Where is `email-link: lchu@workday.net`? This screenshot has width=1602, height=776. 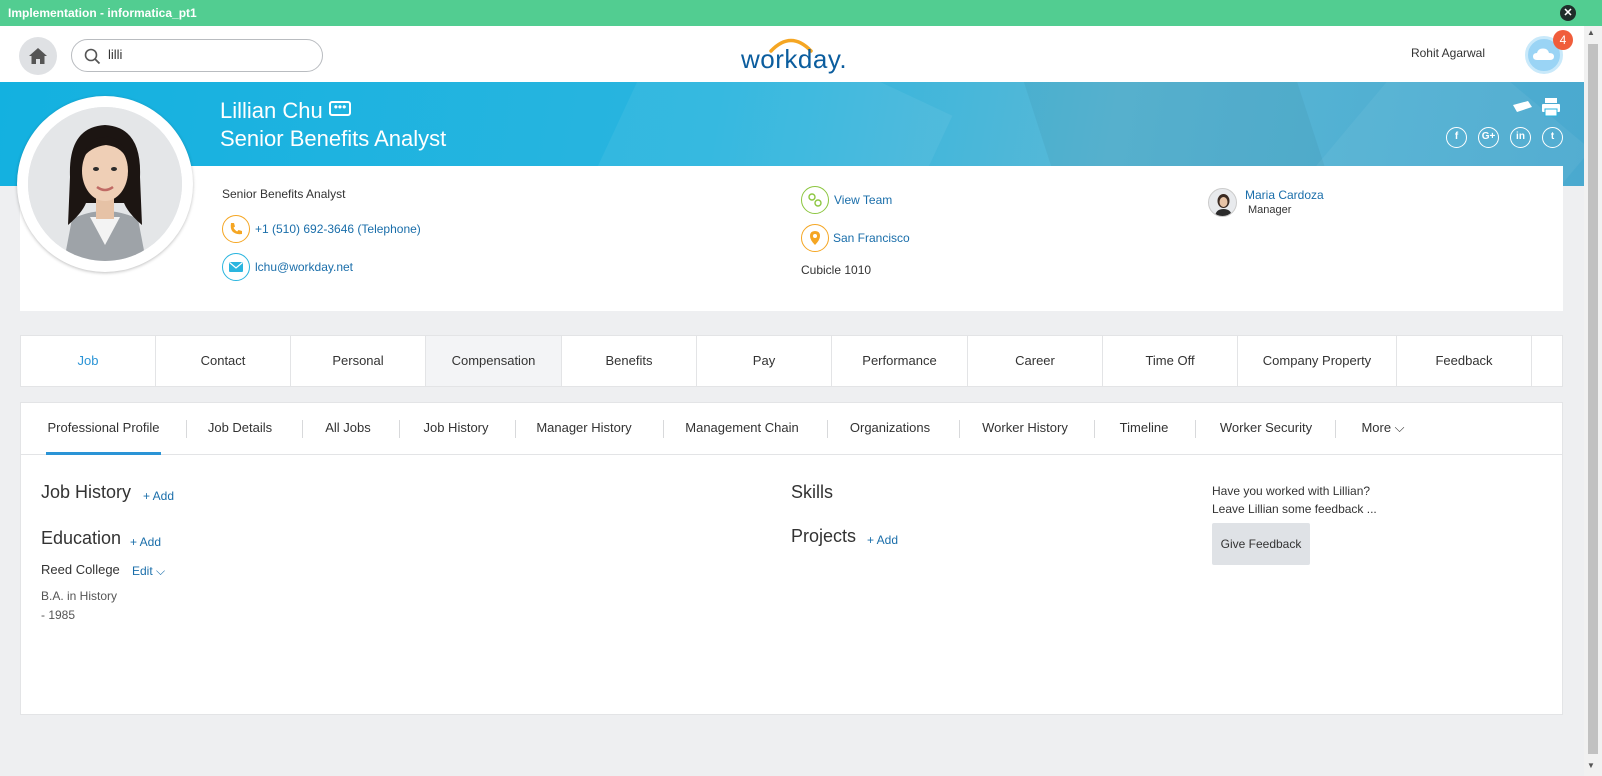
email-link: lchu@workday.net is located at coordinates (304, 267).